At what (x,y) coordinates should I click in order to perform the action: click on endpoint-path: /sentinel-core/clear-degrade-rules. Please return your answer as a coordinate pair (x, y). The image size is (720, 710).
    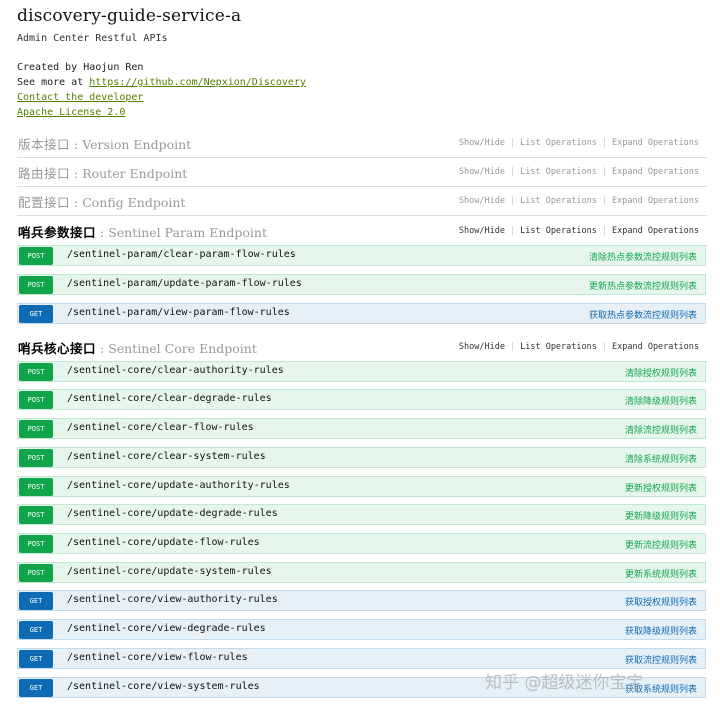
    Looking at the image, I should click on (169, 398).